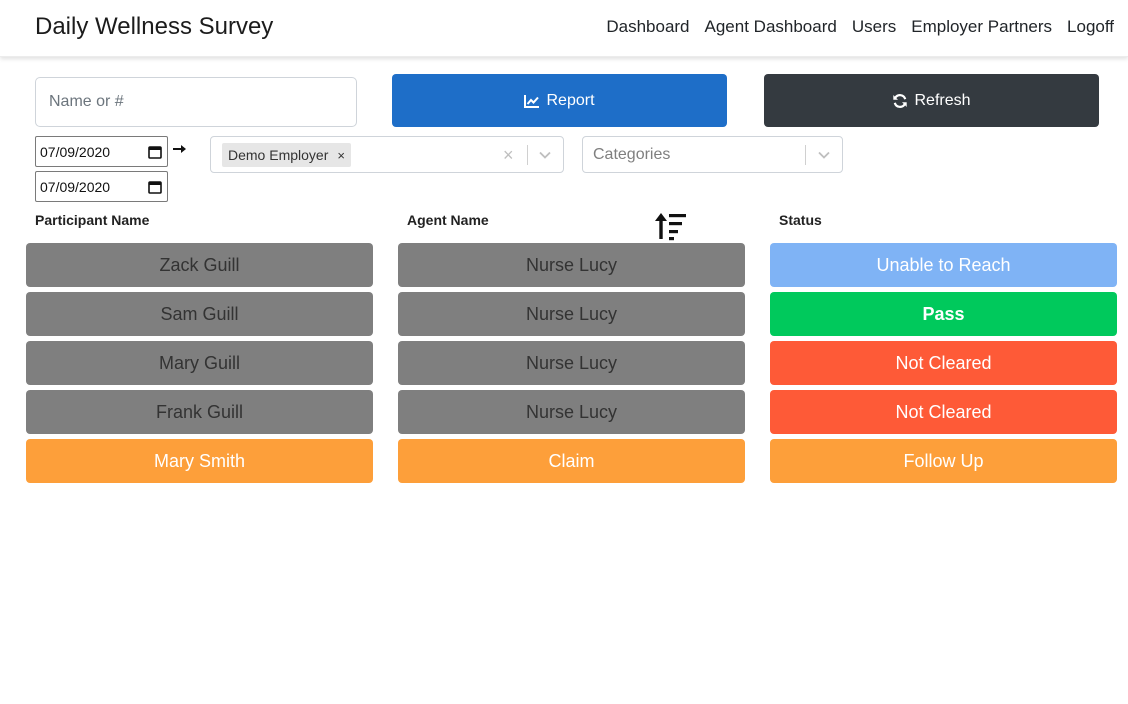 The width and height of the screenshot is (1128, 704). What do you see at coordinates (943, 461) in the screenshot?
I see `status-badge: Follow Up` at bounding box center [943, 461].